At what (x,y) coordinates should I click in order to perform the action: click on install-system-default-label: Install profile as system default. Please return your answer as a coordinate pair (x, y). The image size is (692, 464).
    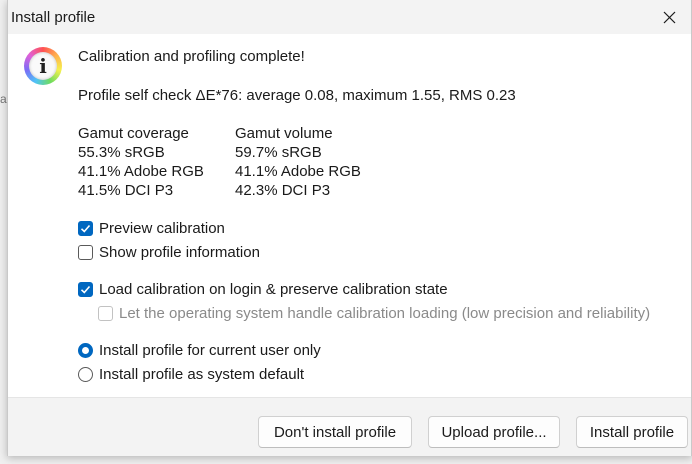
    Looking at the image, I should click on (202, 374).